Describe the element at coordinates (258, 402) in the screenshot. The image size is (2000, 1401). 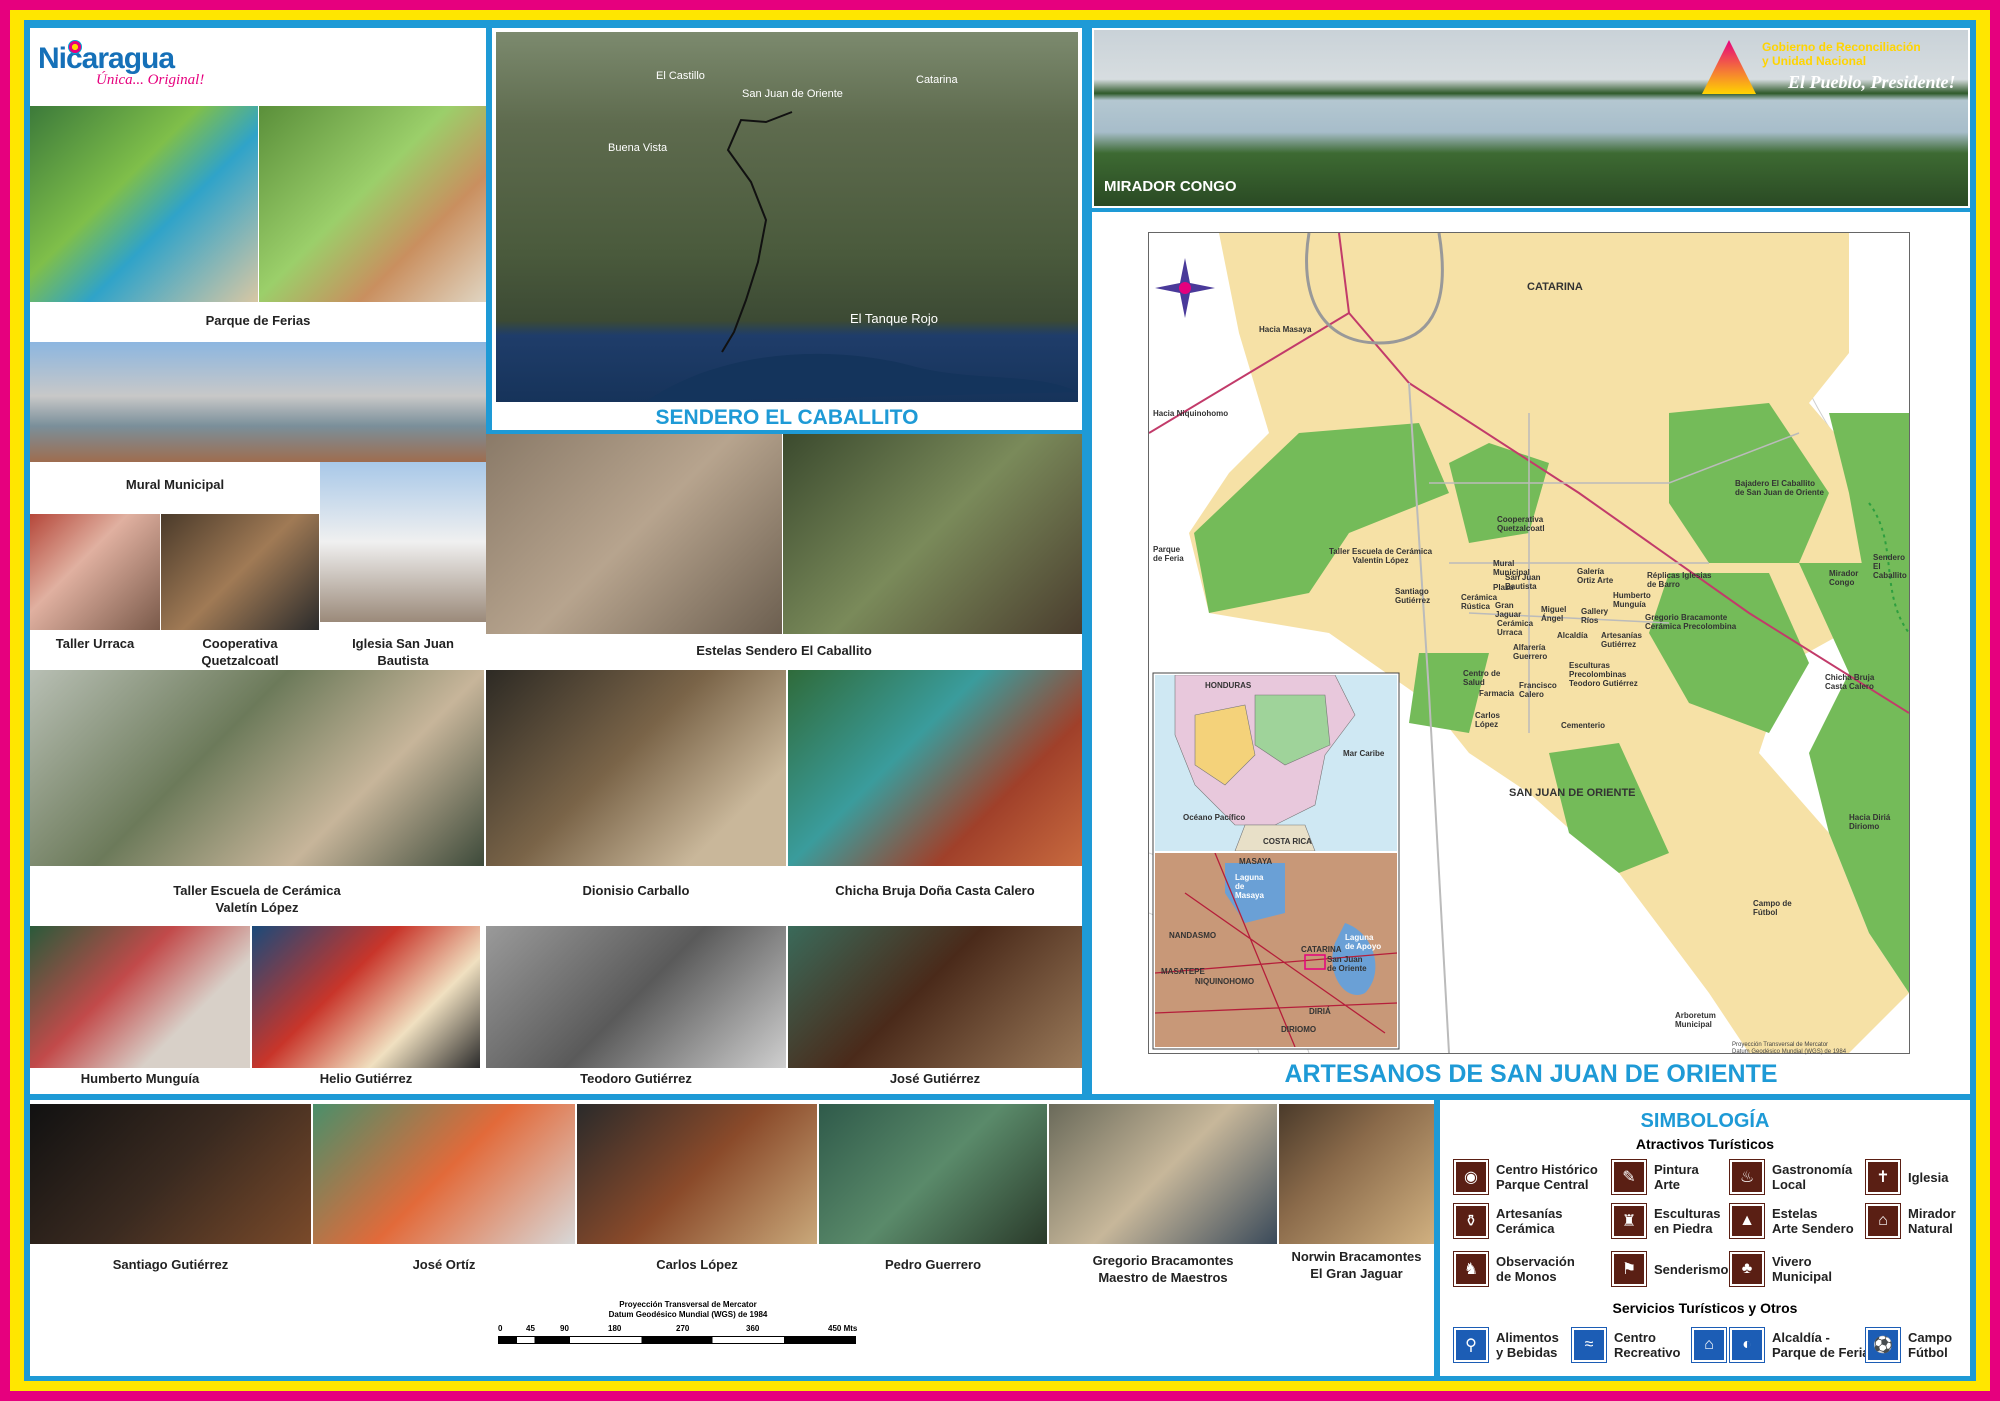
I see `mural-photo` at that location.